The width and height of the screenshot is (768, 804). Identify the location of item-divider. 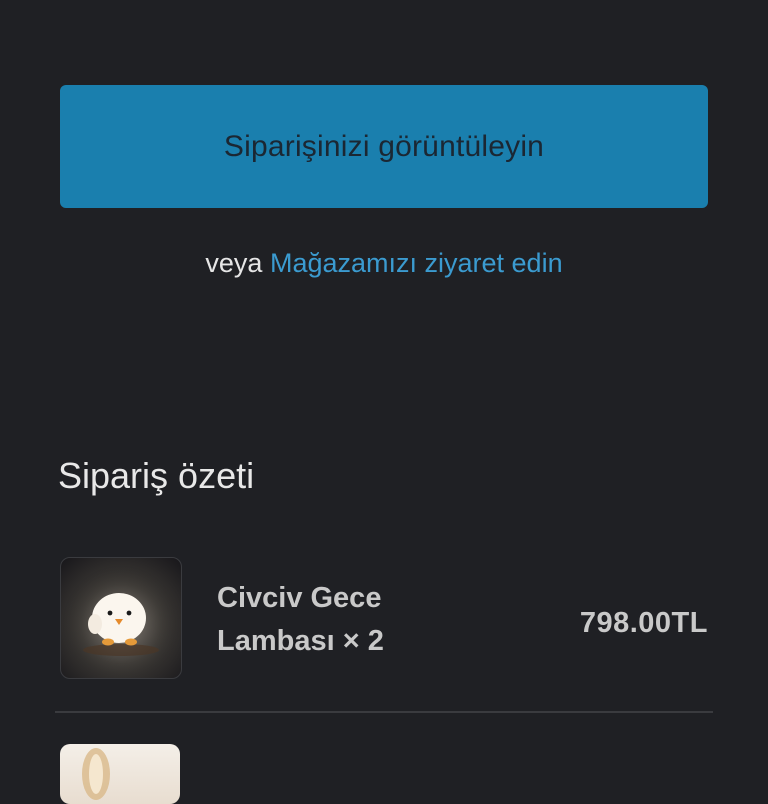
(384, 712).